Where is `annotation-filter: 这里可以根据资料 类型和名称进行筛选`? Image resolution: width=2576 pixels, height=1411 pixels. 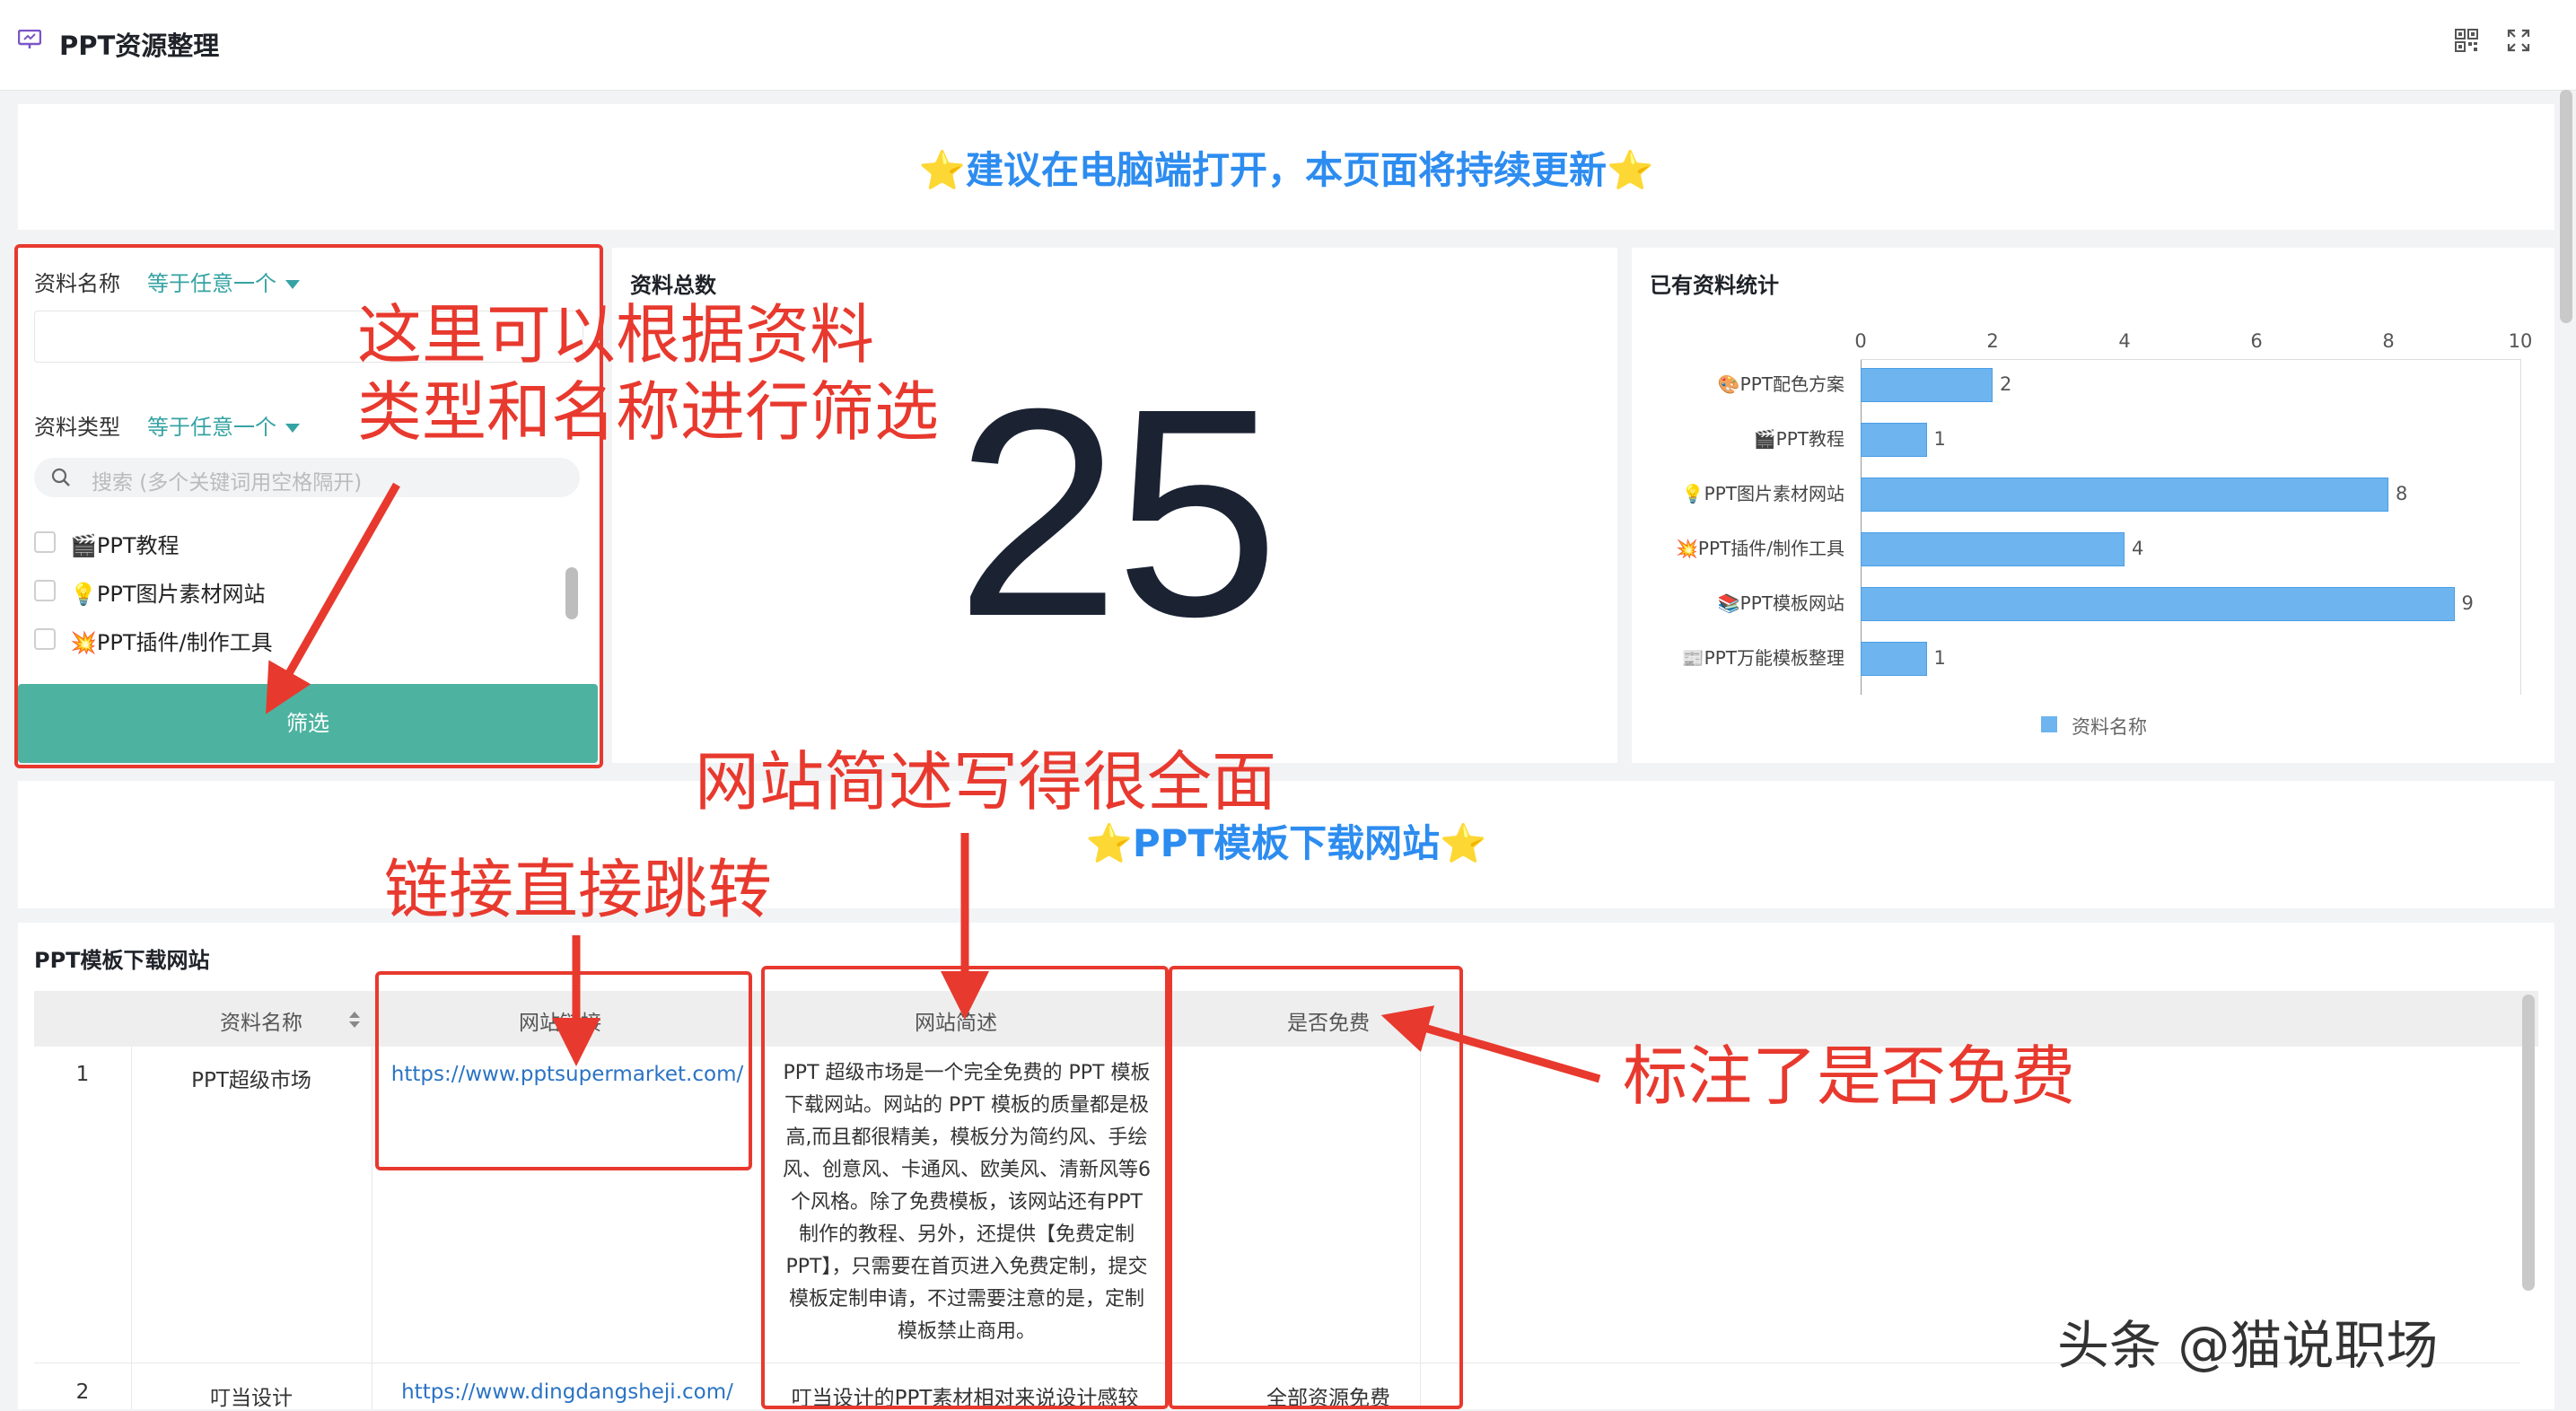
annotation-filter: 这里可以根据资料 类型和名称进行筛选 is located at coordinates (648, 373).